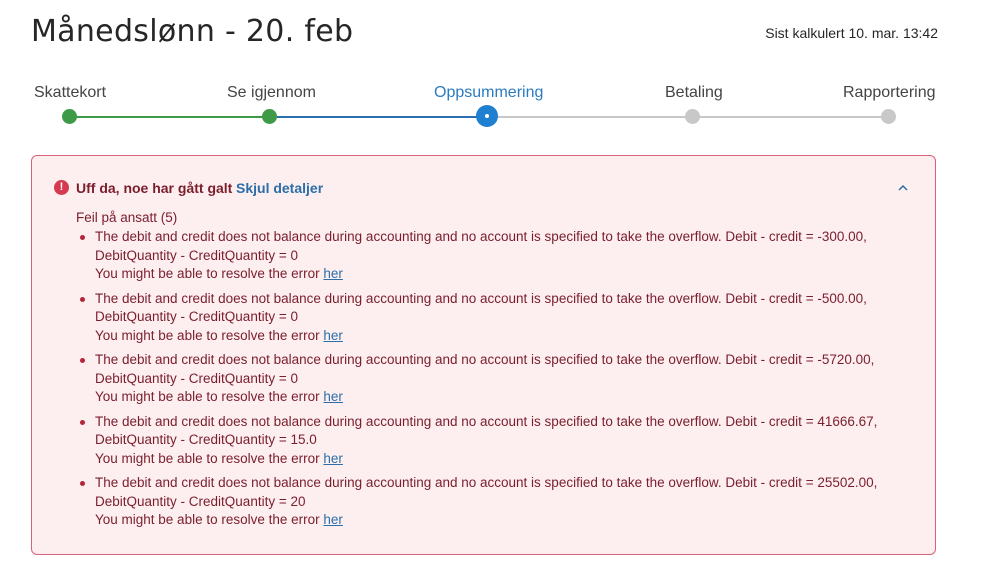 This screenshot has width=999, height=576. I want to click on step-dot-skattekort, so click(69, 116).